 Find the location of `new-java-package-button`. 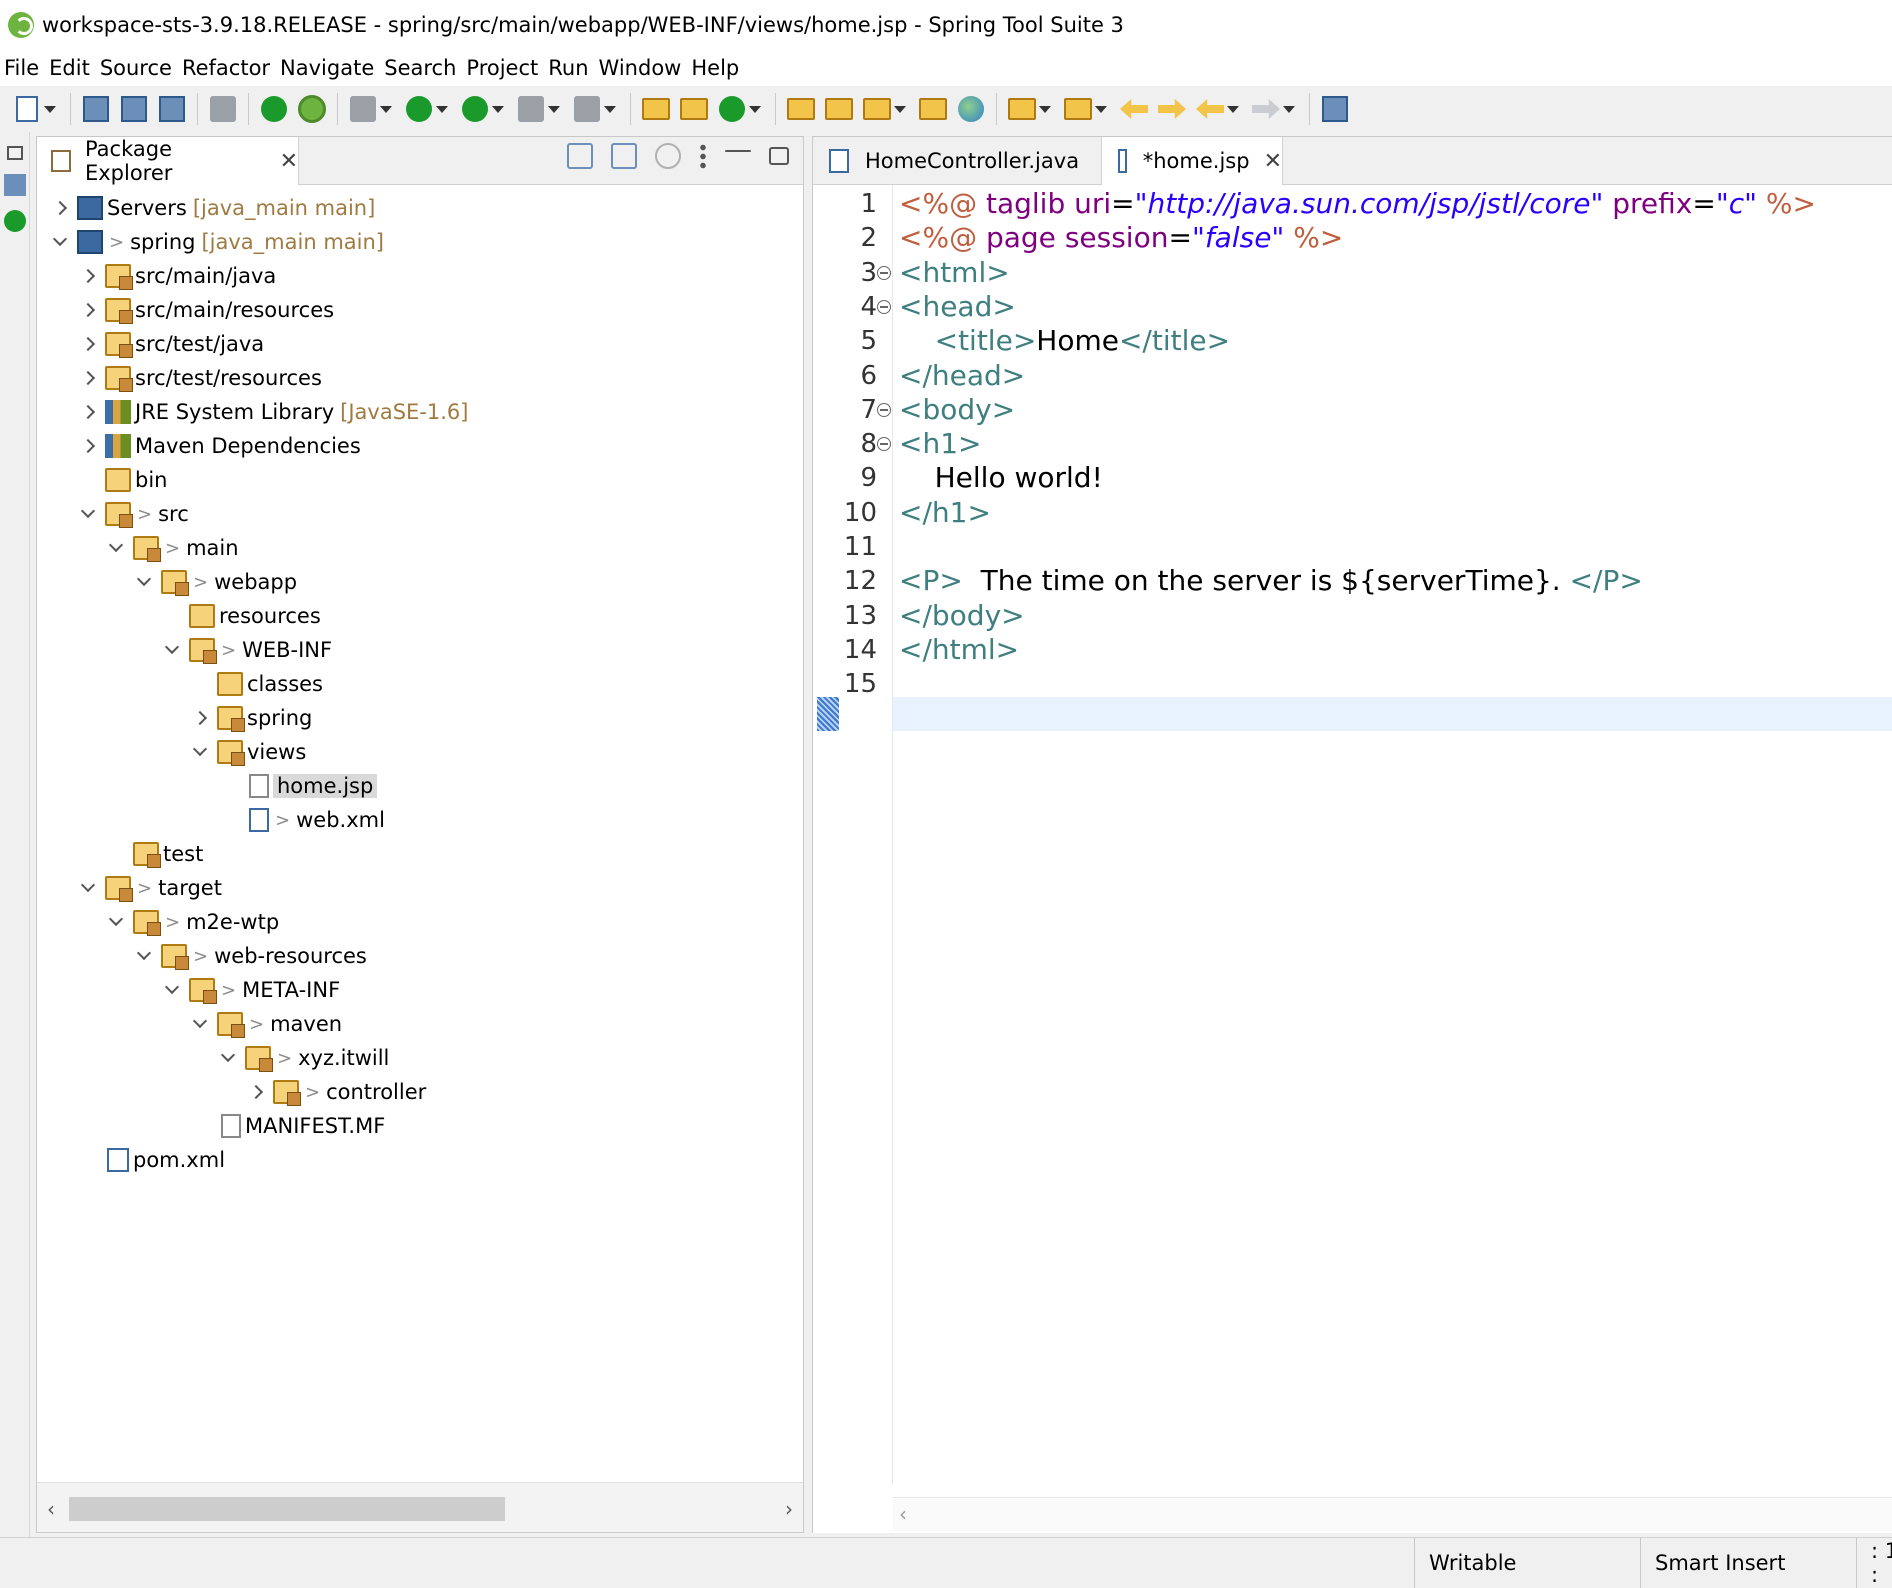

new-java-package-button is located at coordinates (656, 109).